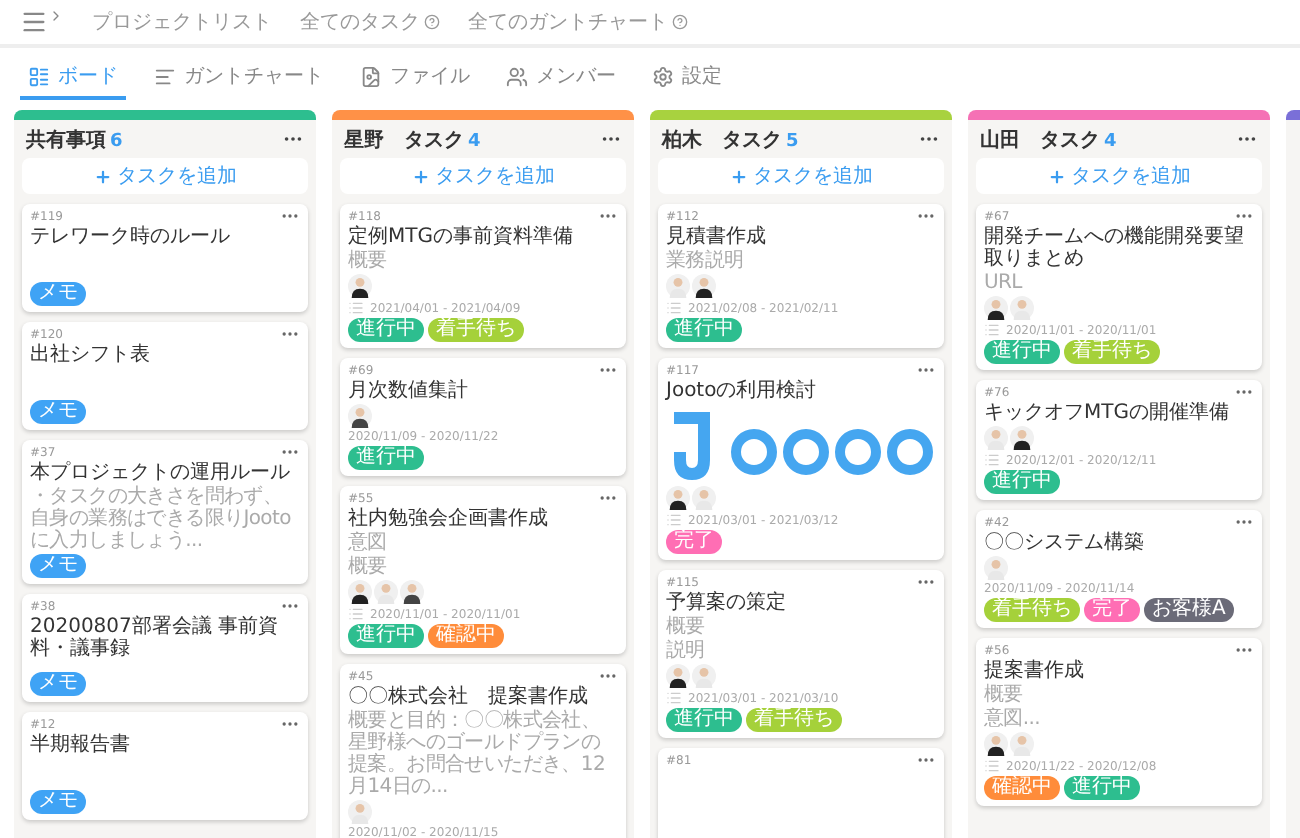 This screenshot has width=1300, height=838. What do you see at coordinates (1034, 671) in the screenshot?
I see `task-title: 提案書作成` at bounding box center [1034, 671].